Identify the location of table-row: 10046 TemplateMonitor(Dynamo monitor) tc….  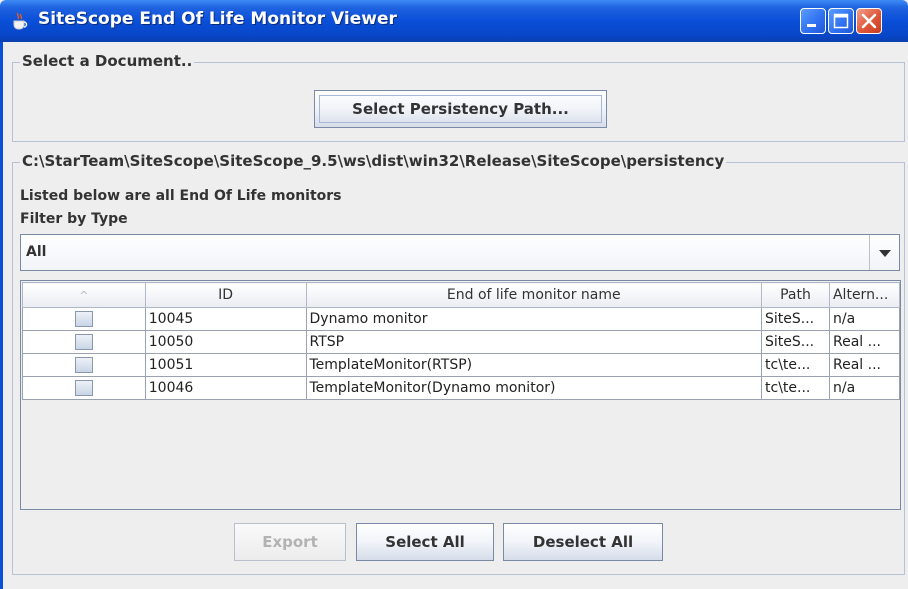
(461, 388).